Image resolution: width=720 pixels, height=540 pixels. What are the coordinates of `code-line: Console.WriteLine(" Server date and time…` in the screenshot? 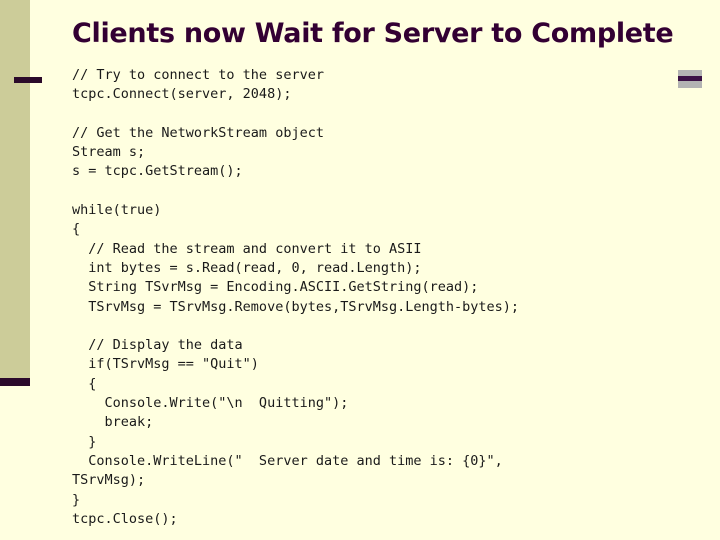 It's located at (287, 460).